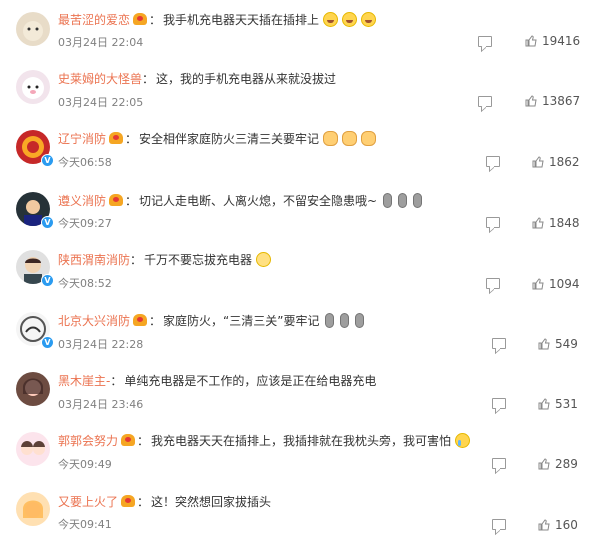 The height and width of the screenshot is (543, 600). What do you see at coordinates (564, 284) in the screenshot?
I see `like-count: 1094` at bounding box center [564, 284].